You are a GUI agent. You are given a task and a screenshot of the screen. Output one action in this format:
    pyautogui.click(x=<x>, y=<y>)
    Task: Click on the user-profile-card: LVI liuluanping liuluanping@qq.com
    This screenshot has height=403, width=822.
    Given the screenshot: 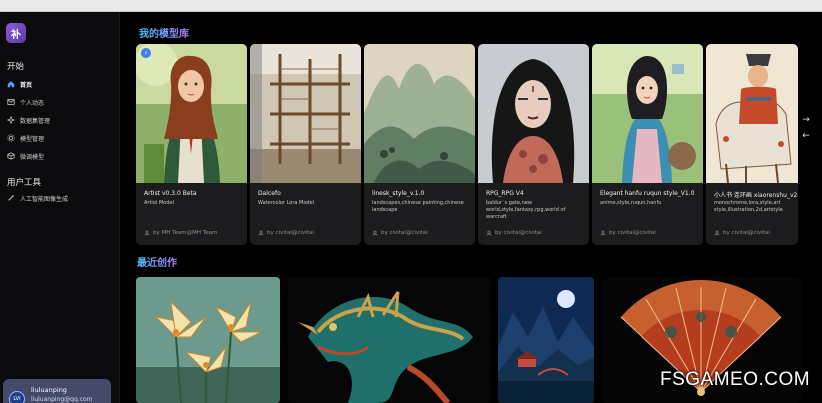 What is the action you would take?
    pyautogui.click(x=57, y=391)
    